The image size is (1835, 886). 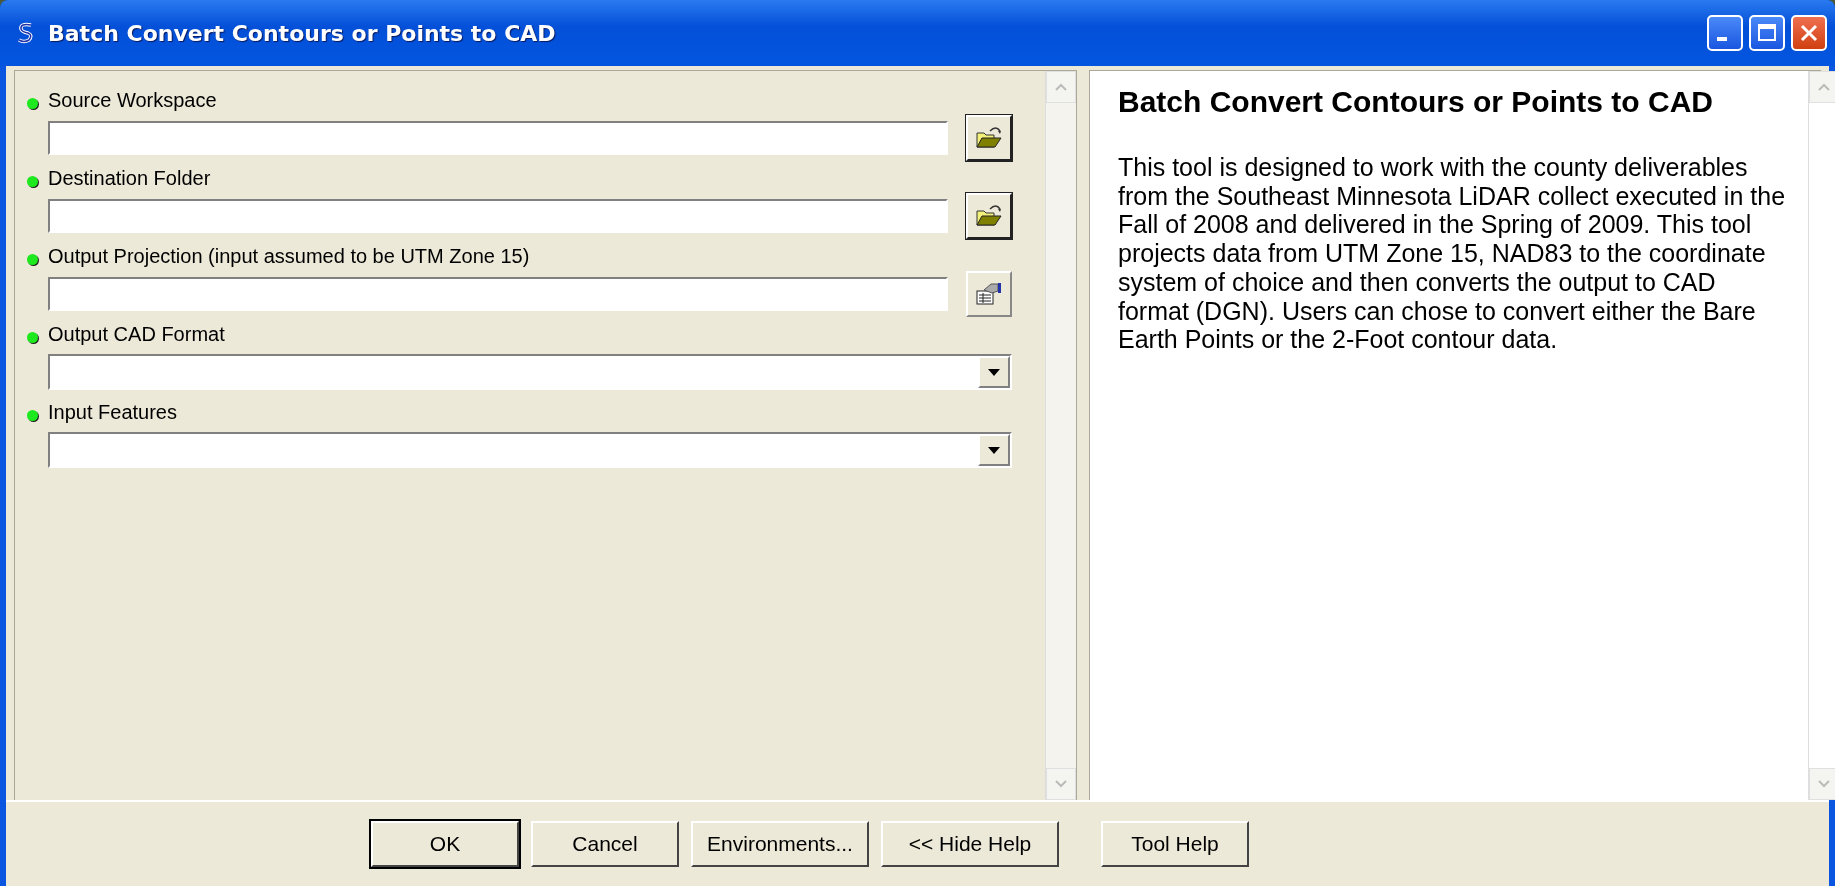 I want to click on minimize-icon, so click(x=1722, y=39).